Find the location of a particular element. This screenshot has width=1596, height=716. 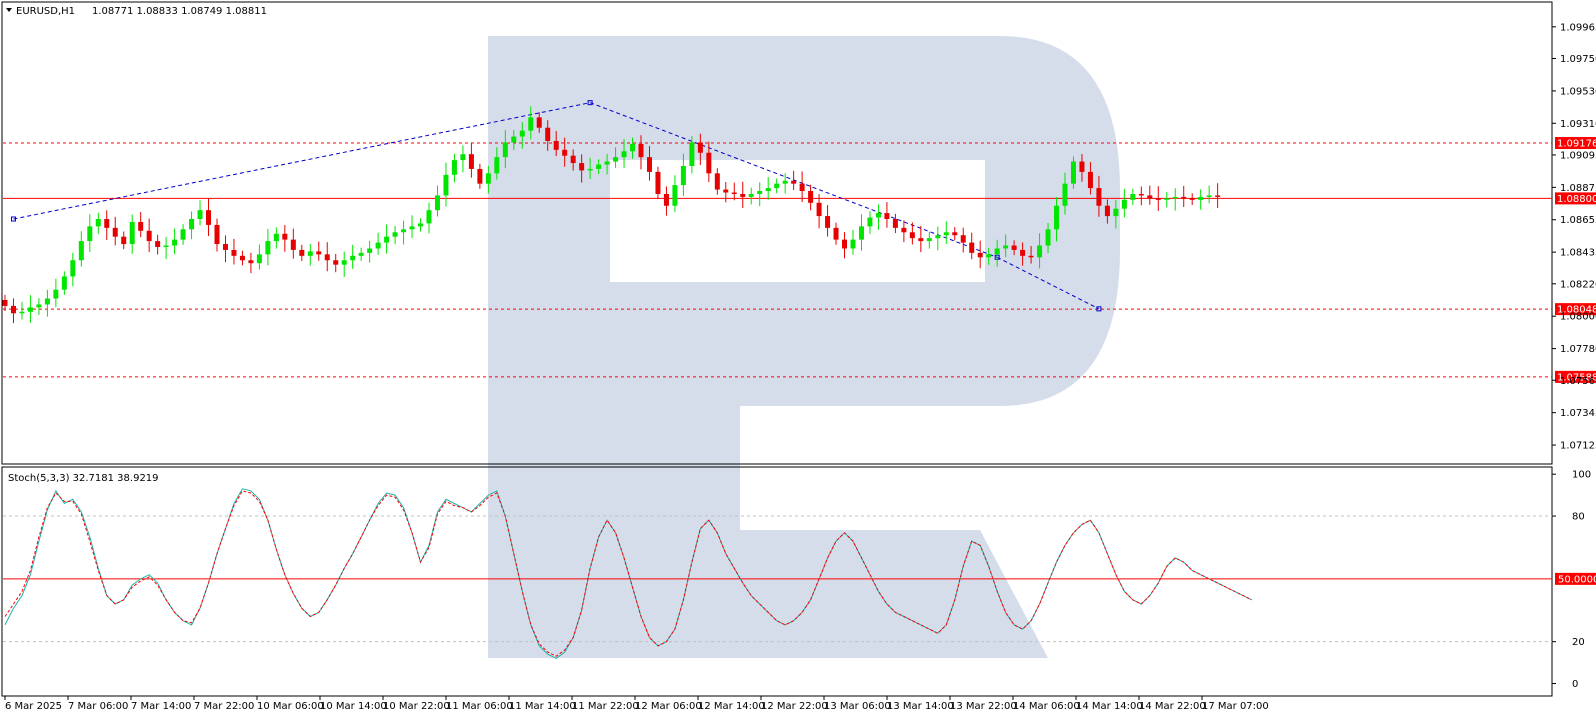

dropdown-triangle-icon is located at coordinates (9, 10).